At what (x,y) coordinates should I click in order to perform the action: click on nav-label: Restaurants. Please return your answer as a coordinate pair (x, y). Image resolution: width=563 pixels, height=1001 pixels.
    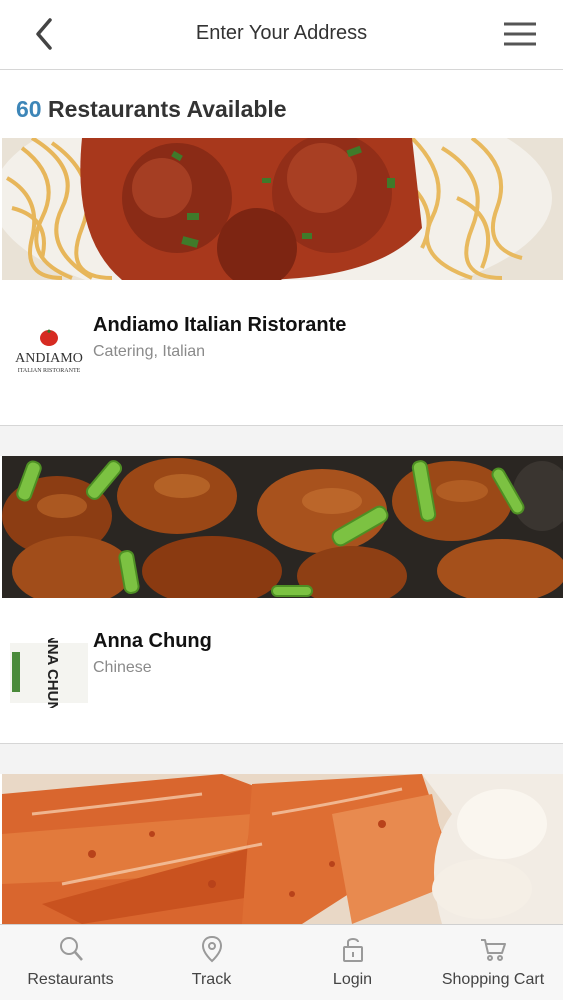
    Looking at the image, I should click on (70, 979).